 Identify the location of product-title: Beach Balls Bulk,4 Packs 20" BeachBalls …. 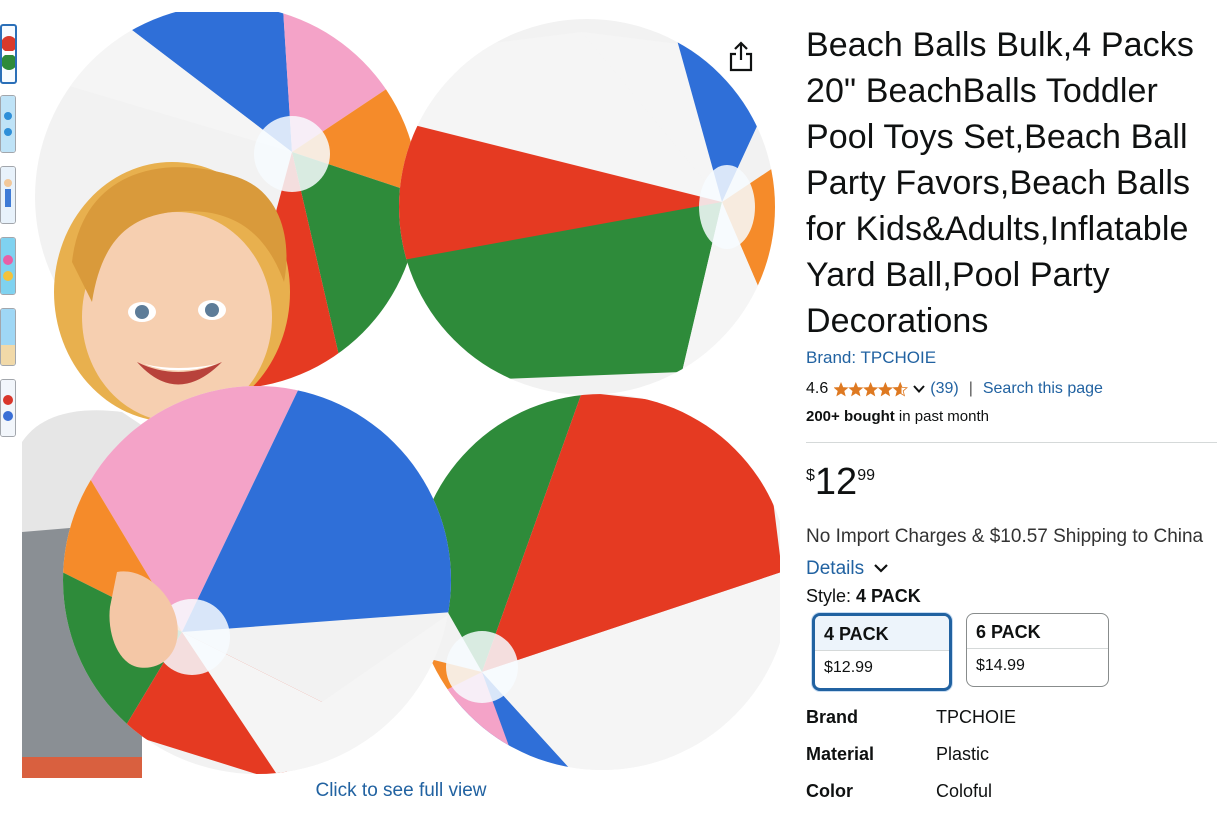
(1000, 183).